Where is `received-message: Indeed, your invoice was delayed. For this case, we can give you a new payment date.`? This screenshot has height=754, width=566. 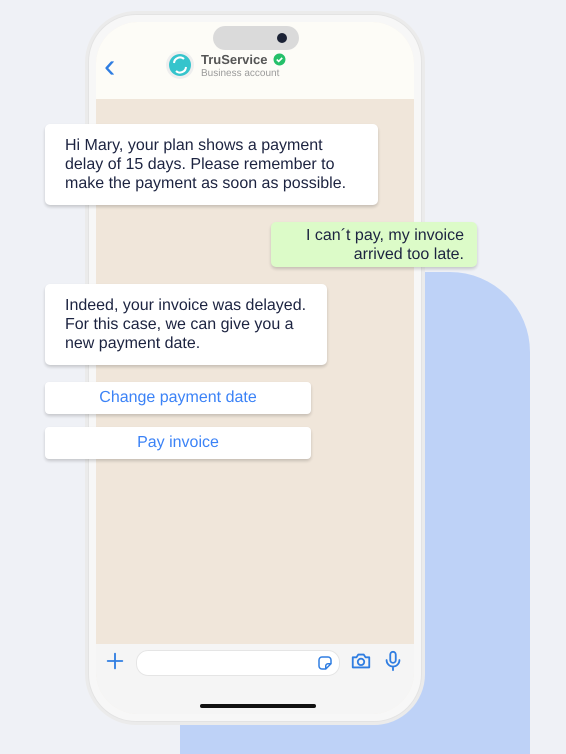 received-message: Indeed, your invoice was delayed. For this case, we can give you a new payment date. is located at coordinates (186, 324).